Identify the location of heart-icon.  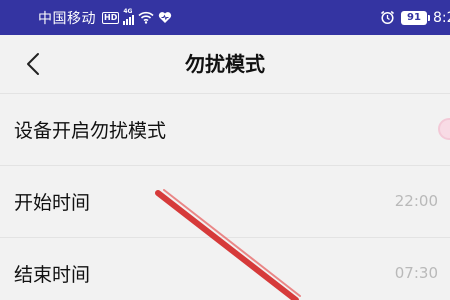
(165, 17).